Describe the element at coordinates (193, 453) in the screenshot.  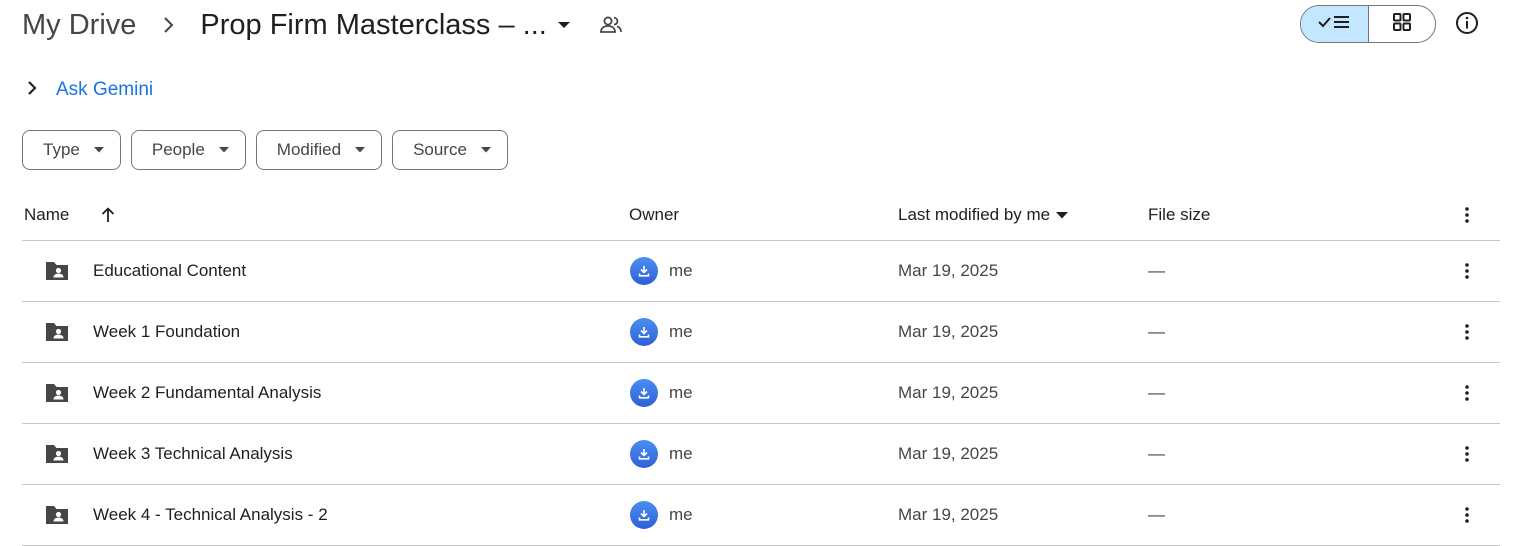
I see `file-name: Week 3 Technical Analysis` at that location.